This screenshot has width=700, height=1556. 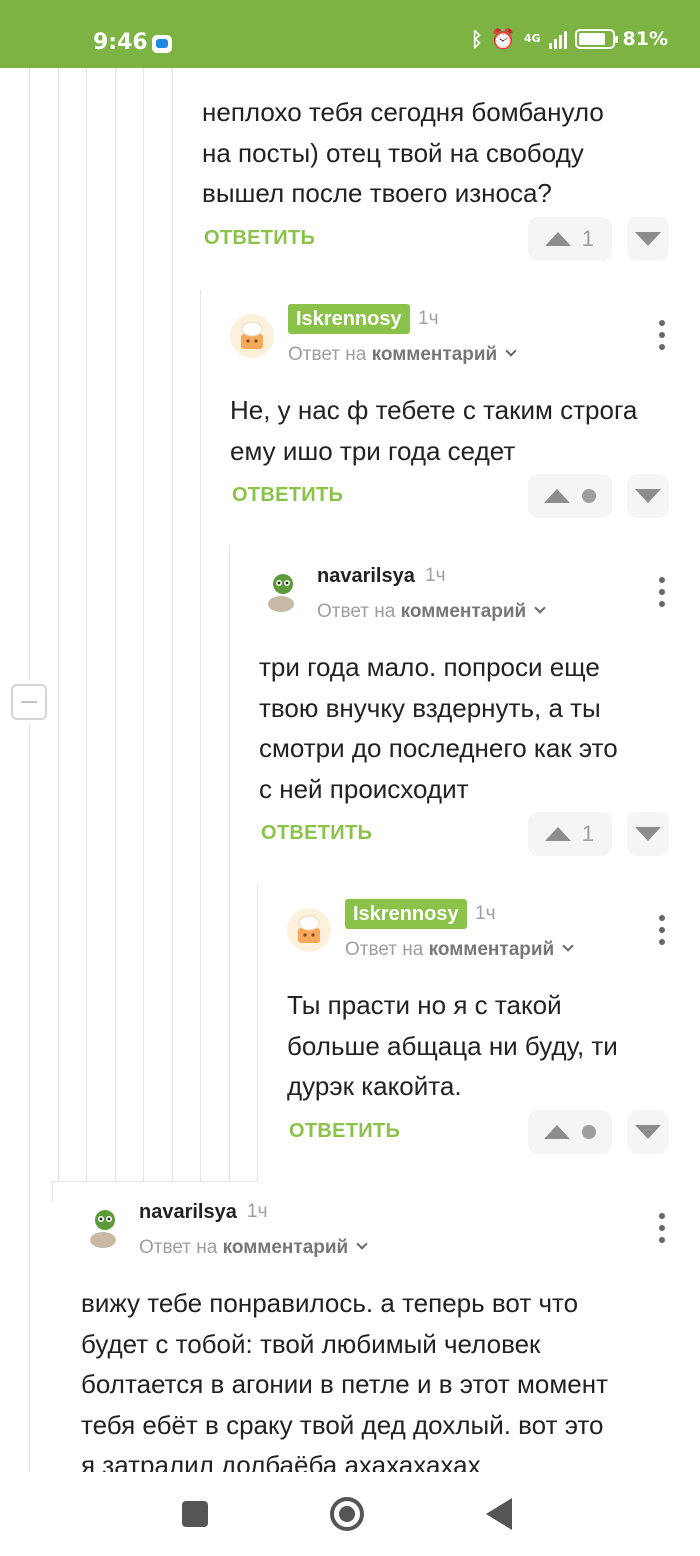 I want to click on signal-icon, so click(x=557, y=39).